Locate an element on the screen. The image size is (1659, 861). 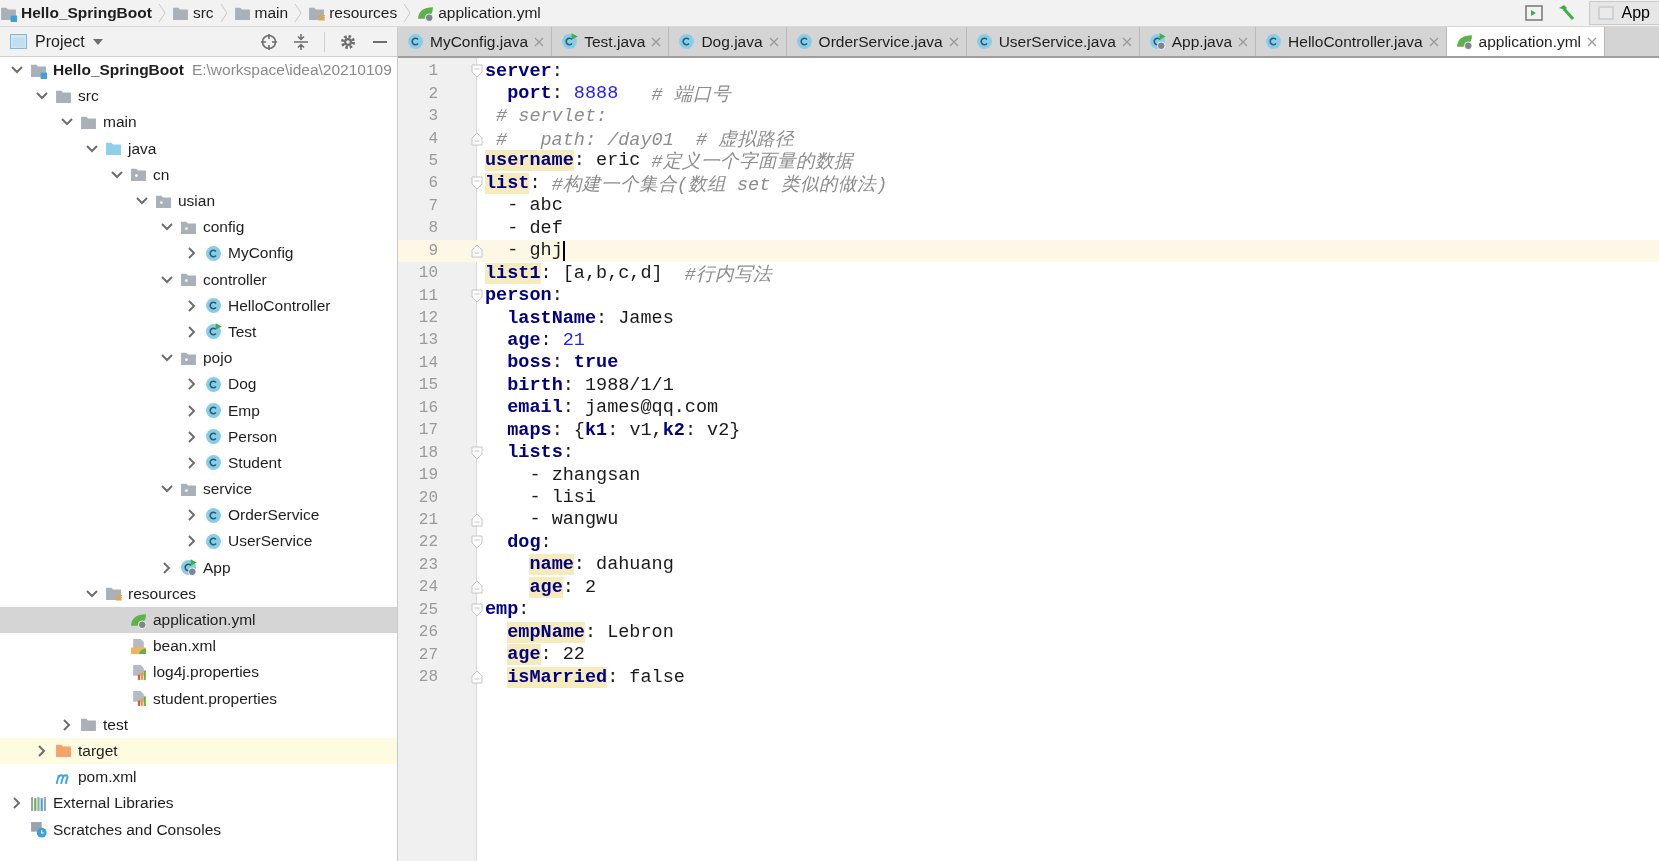
tree-item: config is located at coordinates (198, 227).